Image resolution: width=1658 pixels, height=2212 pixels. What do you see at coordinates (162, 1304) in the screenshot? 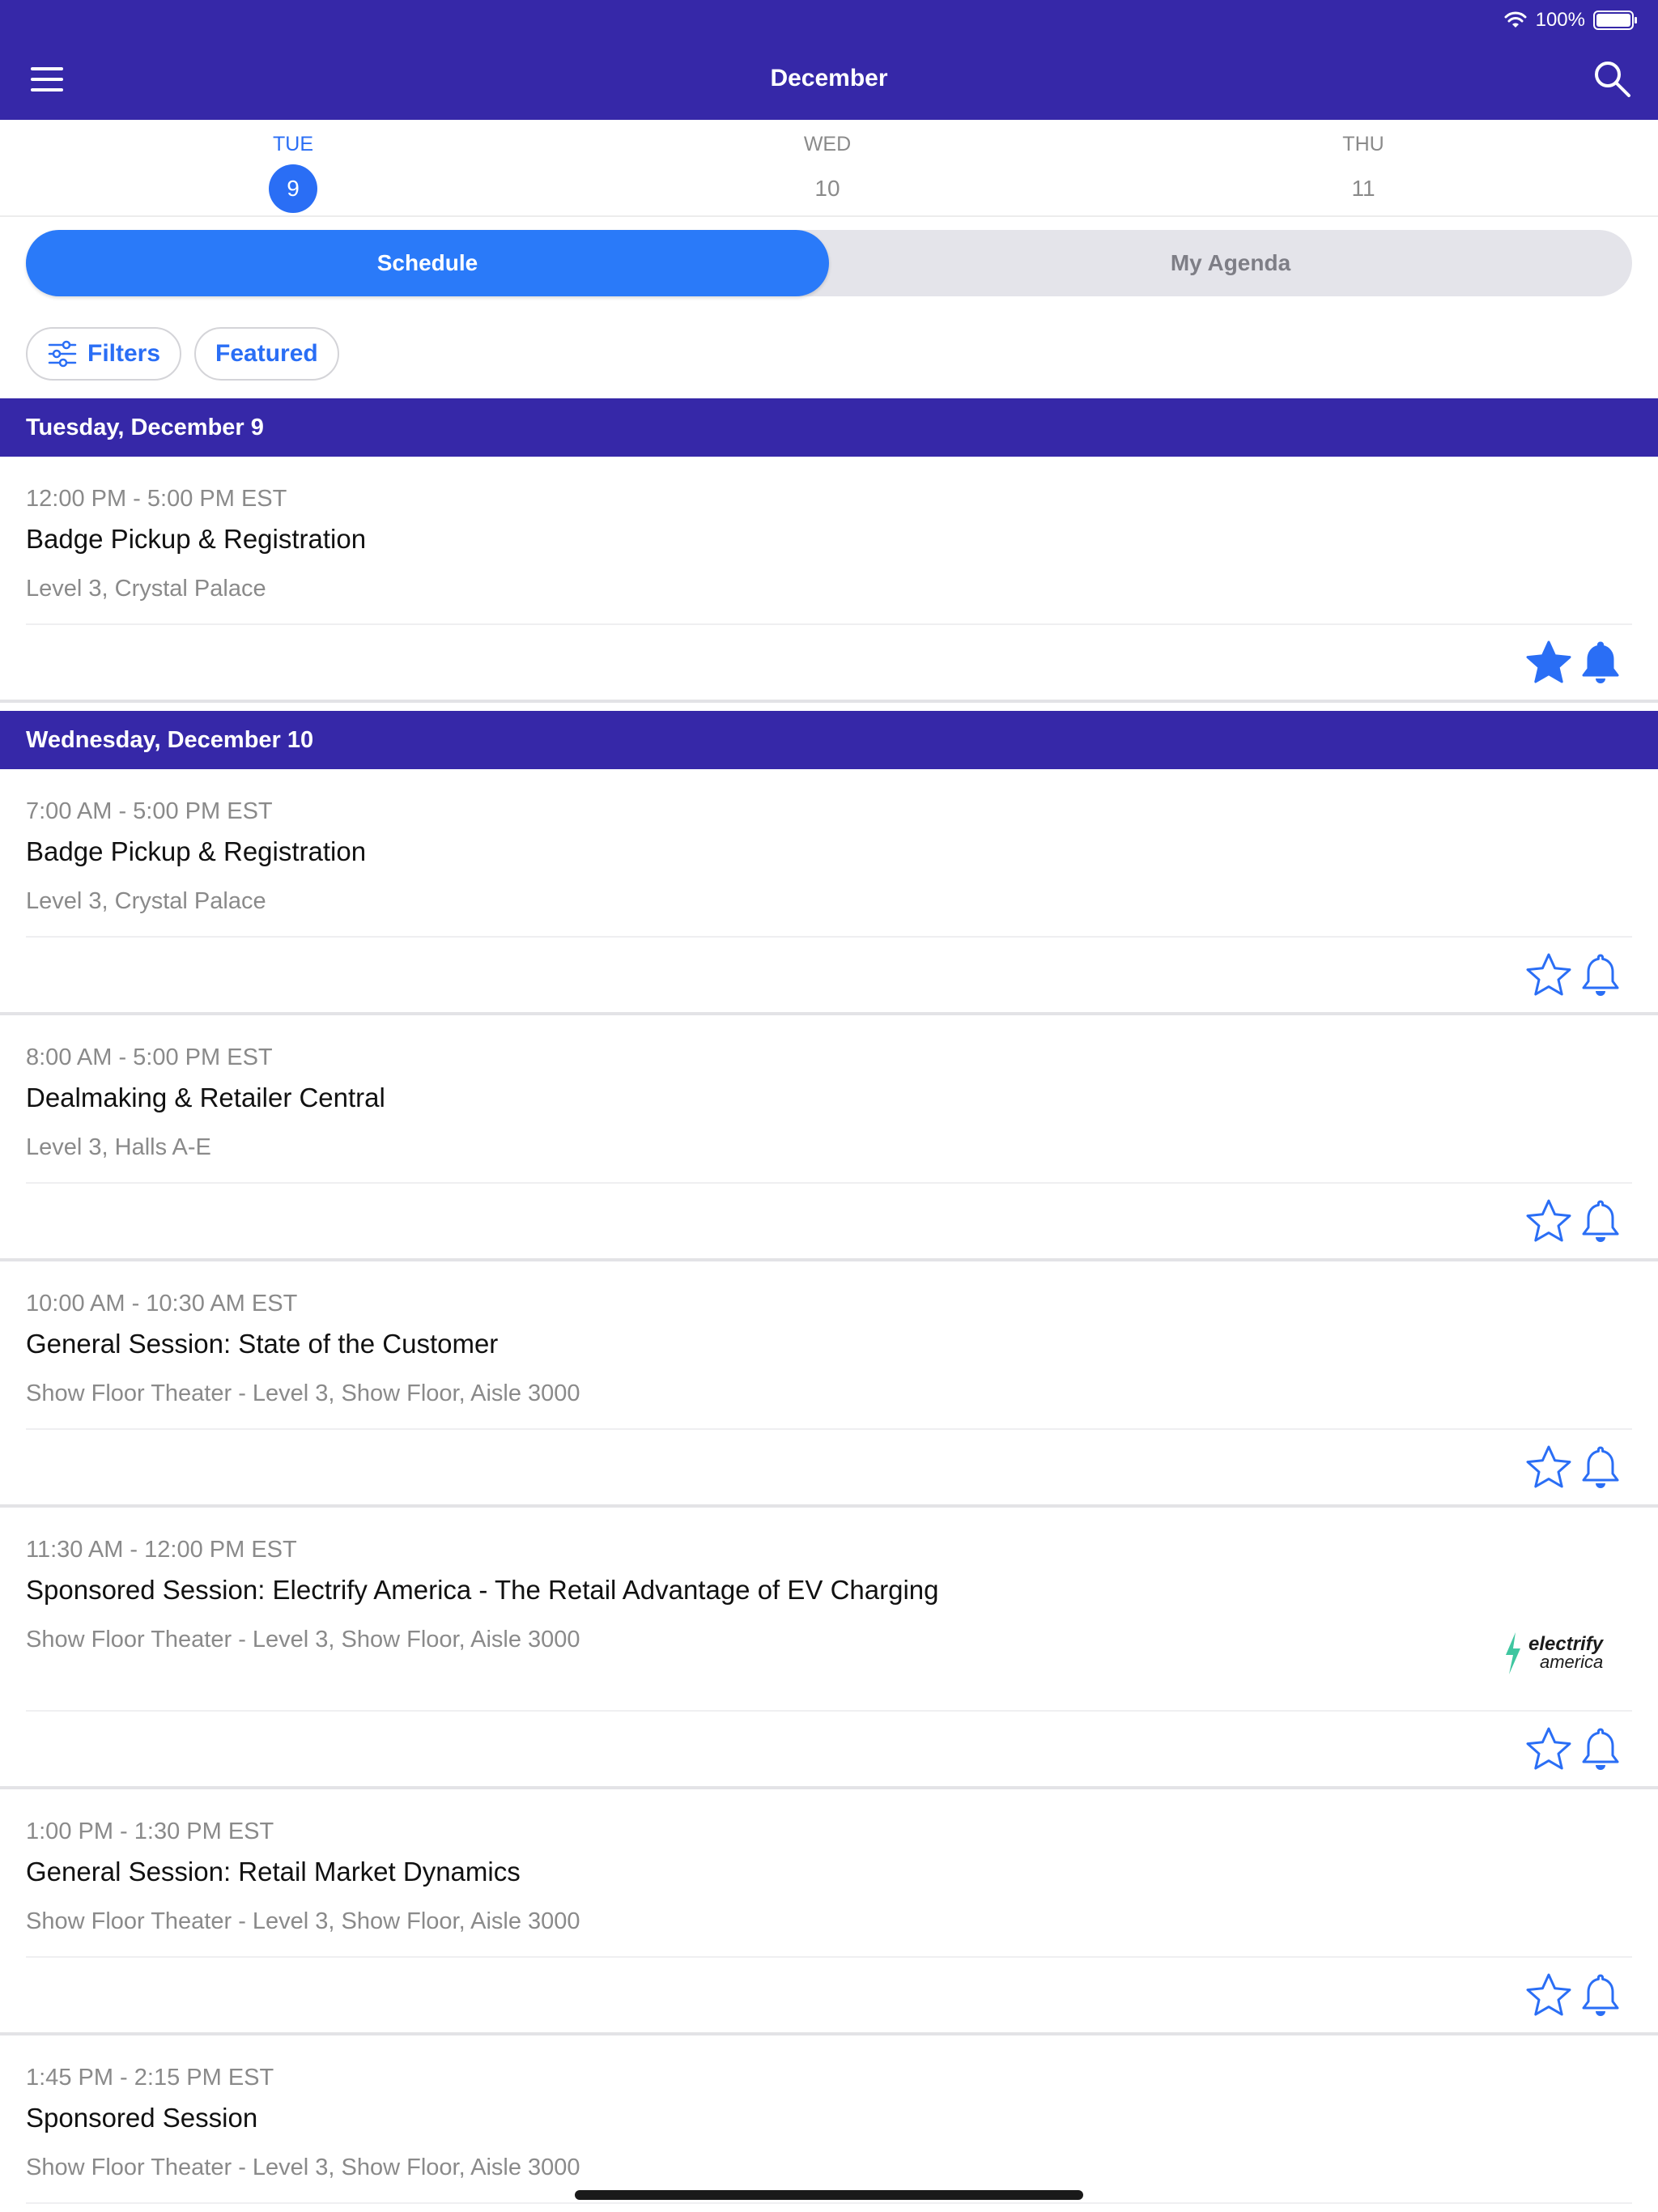
I see `session-time: 10:00 AM - 10:30 AM EST` at bounding box center [162, 1304].